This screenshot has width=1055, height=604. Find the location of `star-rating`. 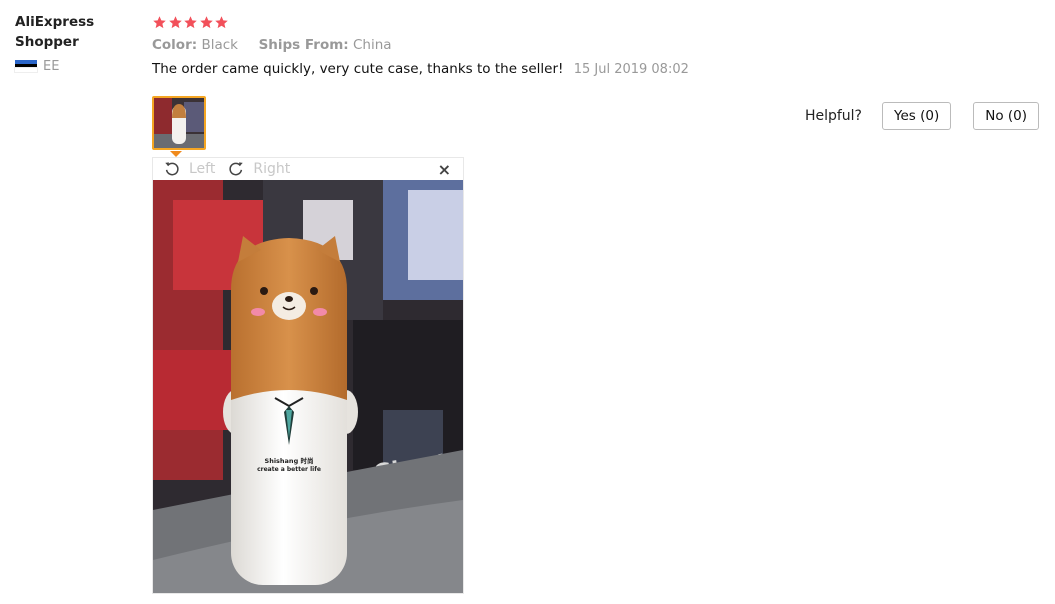

star-rating is located at coordinates (595, 22).